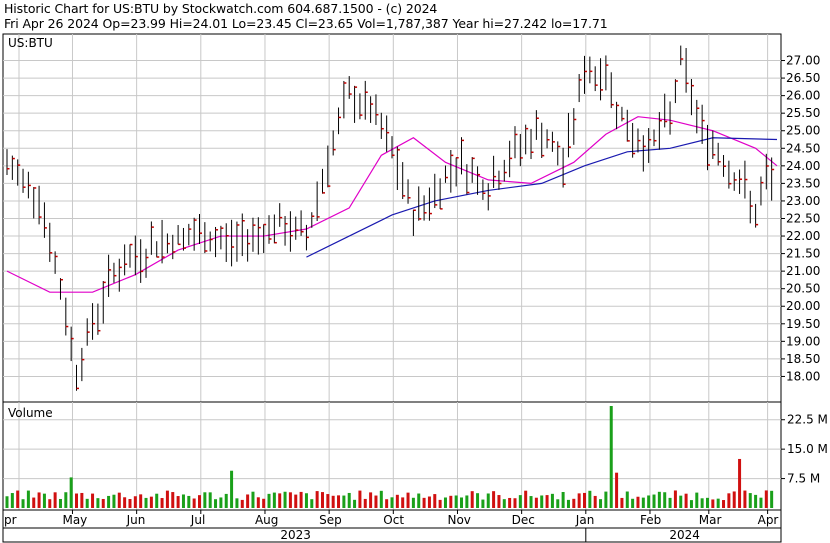 This screenshot has height=543, width=830. What do you see at coordinates (585, 520) in the screenshot?
I see `month-label: Jan` at bounding box center [585, 520].